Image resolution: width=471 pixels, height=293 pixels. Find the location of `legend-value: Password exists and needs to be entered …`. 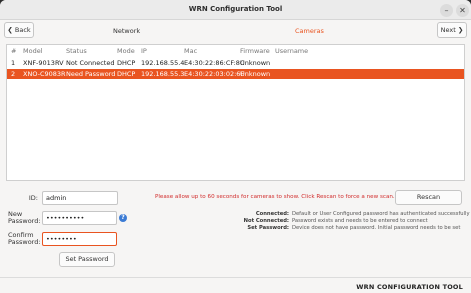

legend-value: Password exists and needs to be entered … is located at coordinates (360, 221).